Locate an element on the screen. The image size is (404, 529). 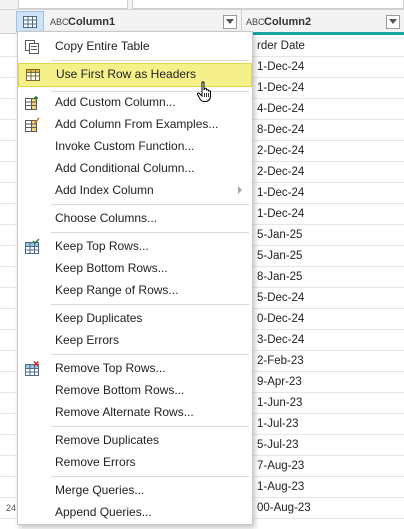
column2-cell: 4-Dec-24 is located at coordinates (323, 109).